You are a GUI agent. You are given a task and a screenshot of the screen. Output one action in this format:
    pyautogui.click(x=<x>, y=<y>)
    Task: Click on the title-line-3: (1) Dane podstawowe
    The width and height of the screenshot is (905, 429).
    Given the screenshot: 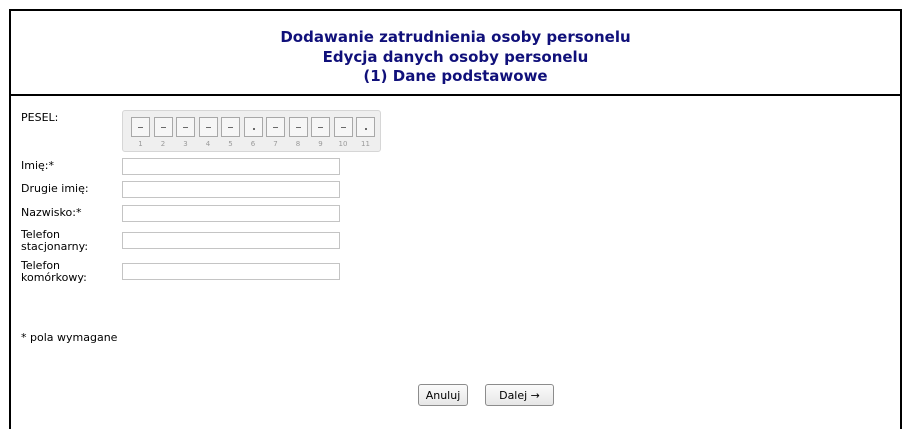 What is the action you would take?
    pyautogui.click(x=455, y=76)
    